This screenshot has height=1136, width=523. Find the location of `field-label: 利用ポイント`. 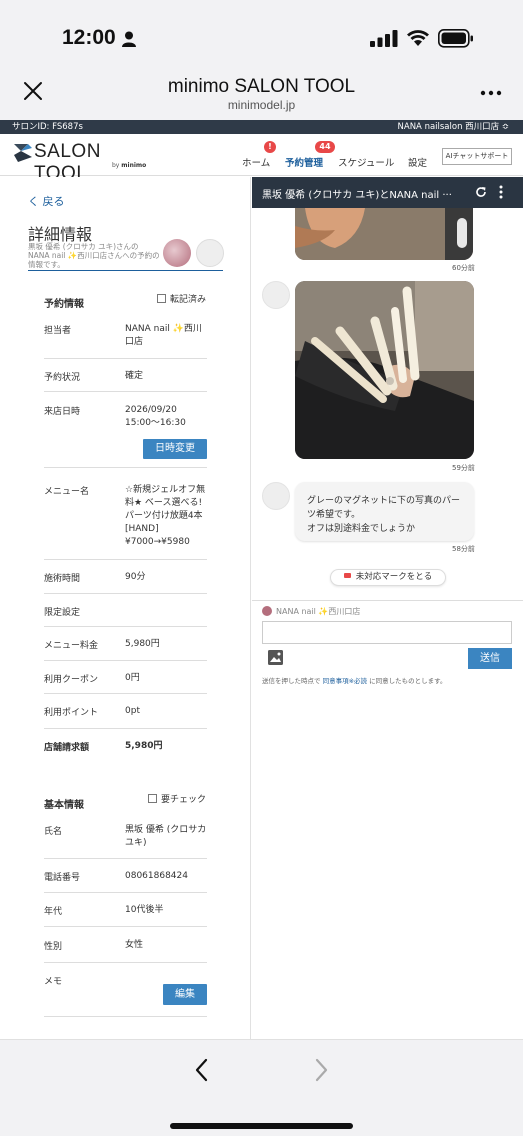

field-label: 利用ポイント is located at coordinates (71, 713).